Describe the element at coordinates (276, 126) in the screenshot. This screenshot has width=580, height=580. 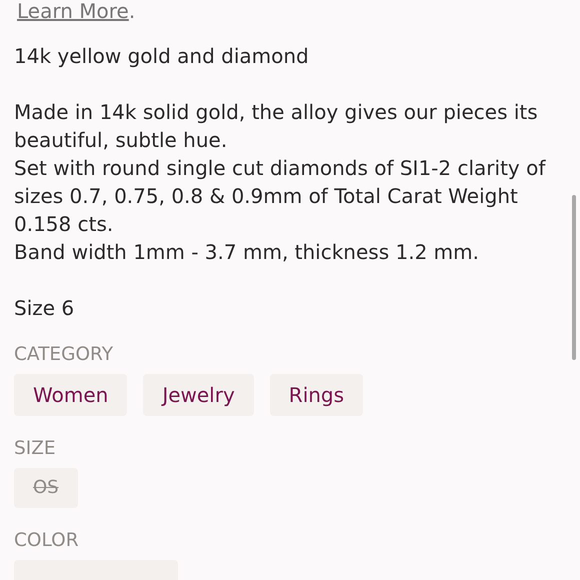
I see `description-text: Made in 14k solid gold, the alloy gives our pieces its beautiful, subtle hue.` at that location.